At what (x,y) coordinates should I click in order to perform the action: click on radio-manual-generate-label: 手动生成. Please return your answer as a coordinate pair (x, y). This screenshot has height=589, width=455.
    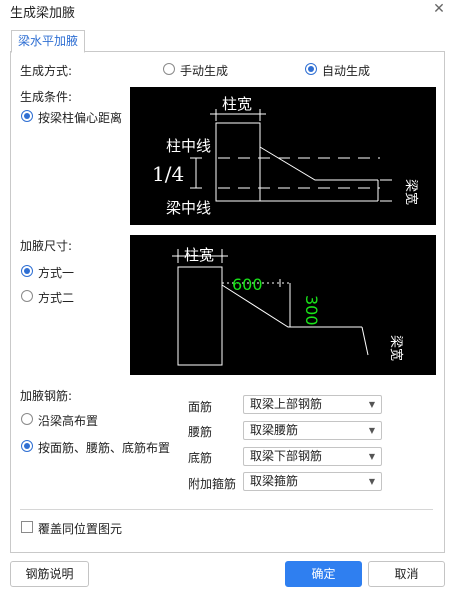
    Looking at the image, I should click on (204, 70).